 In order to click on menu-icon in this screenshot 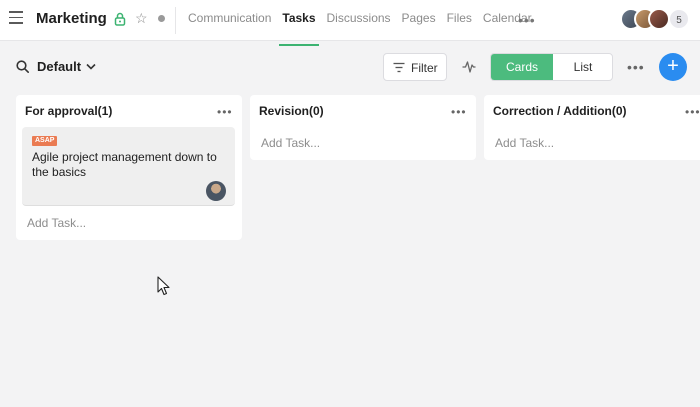, I will do `click(16, 18)`.